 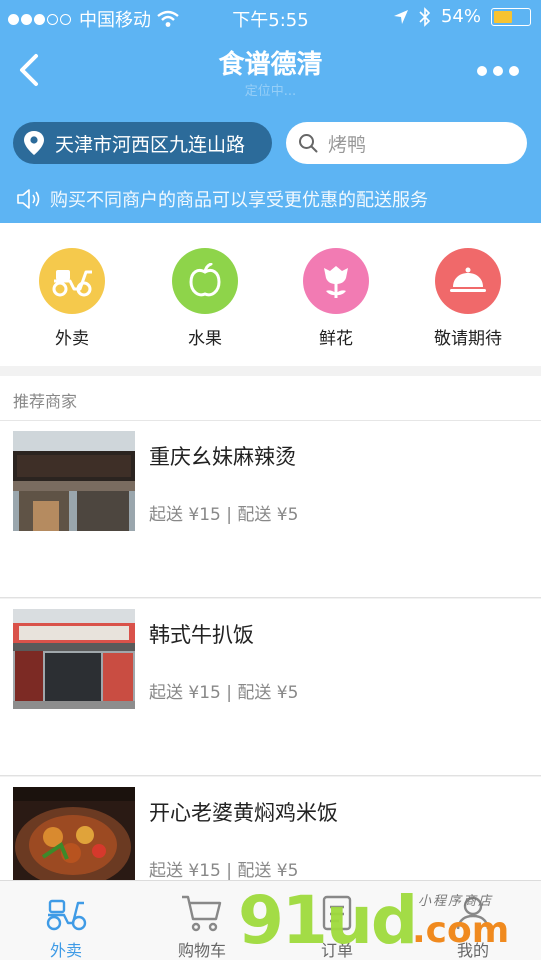 What do you see at coordinates (503, 16) in the screenshot?
I see `battery-fill` at bounding box center [503, 16].